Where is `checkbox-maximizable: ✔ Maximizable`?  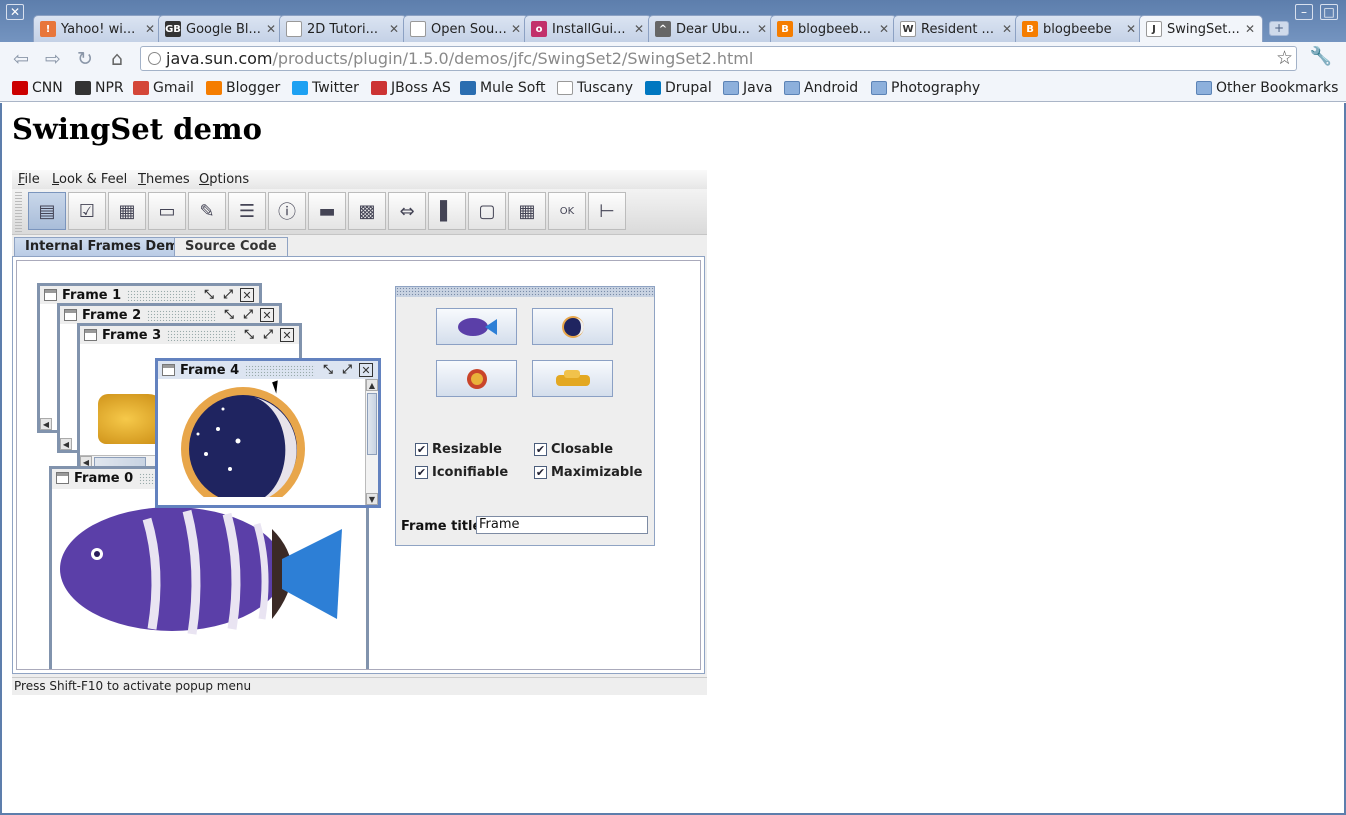 checkbox-maximizable: ✔ Maximizable is located at coordinates (588, 472).